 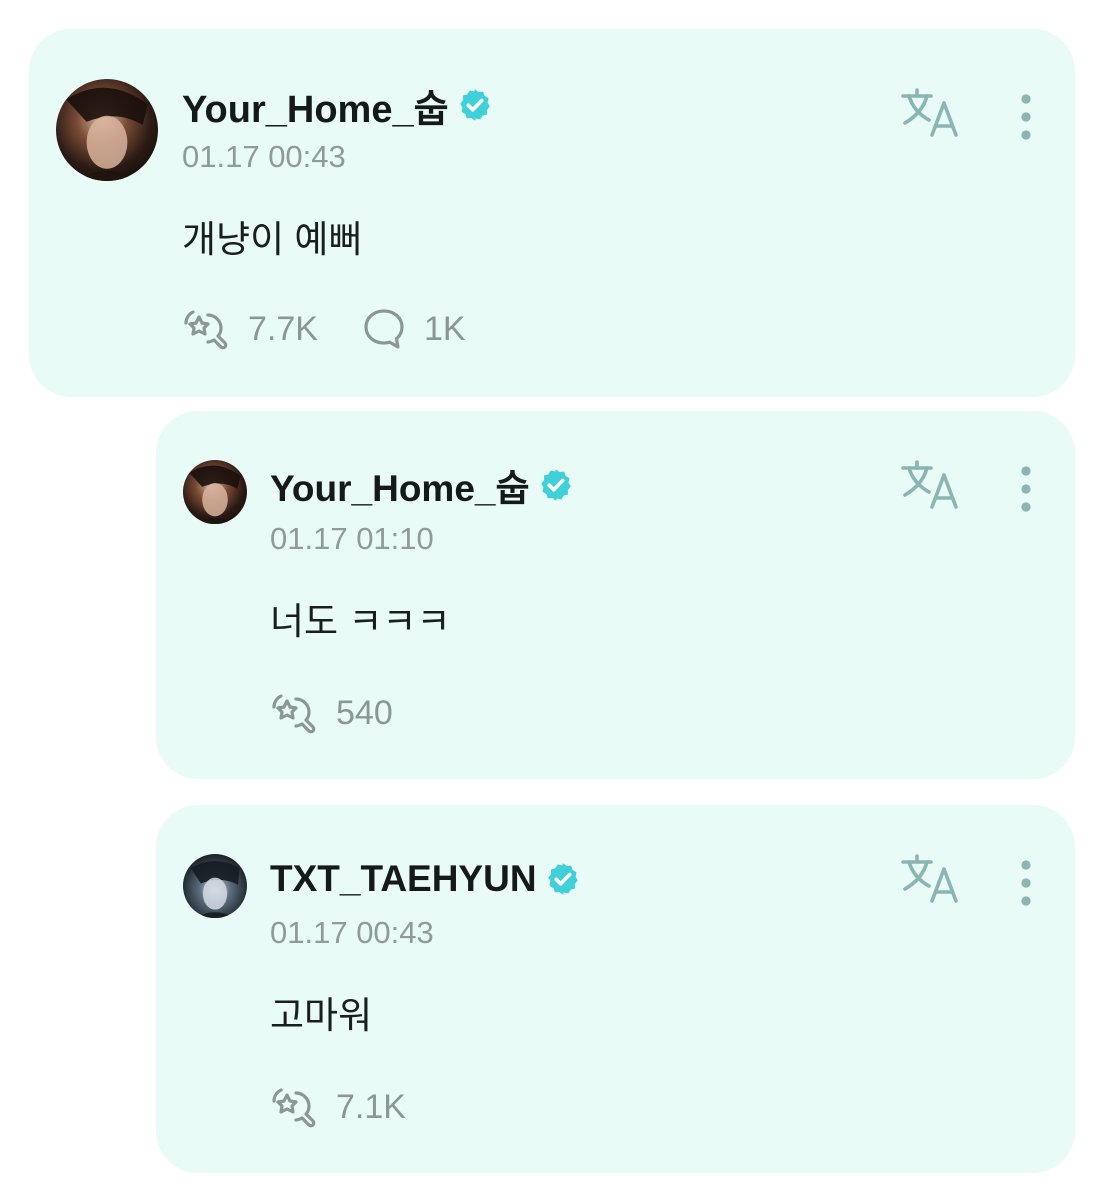 I want to click on reply-text: 너도 ㅋㅋㅋ, so click(x=360, y=621).